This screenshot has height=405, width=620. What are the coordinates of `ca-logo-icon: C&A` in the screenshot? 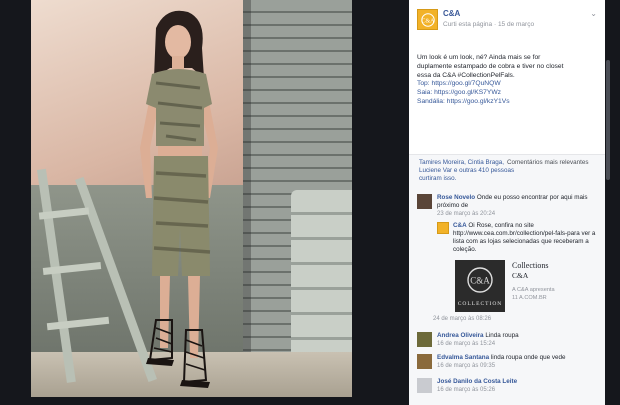 It's located at (427, 19).